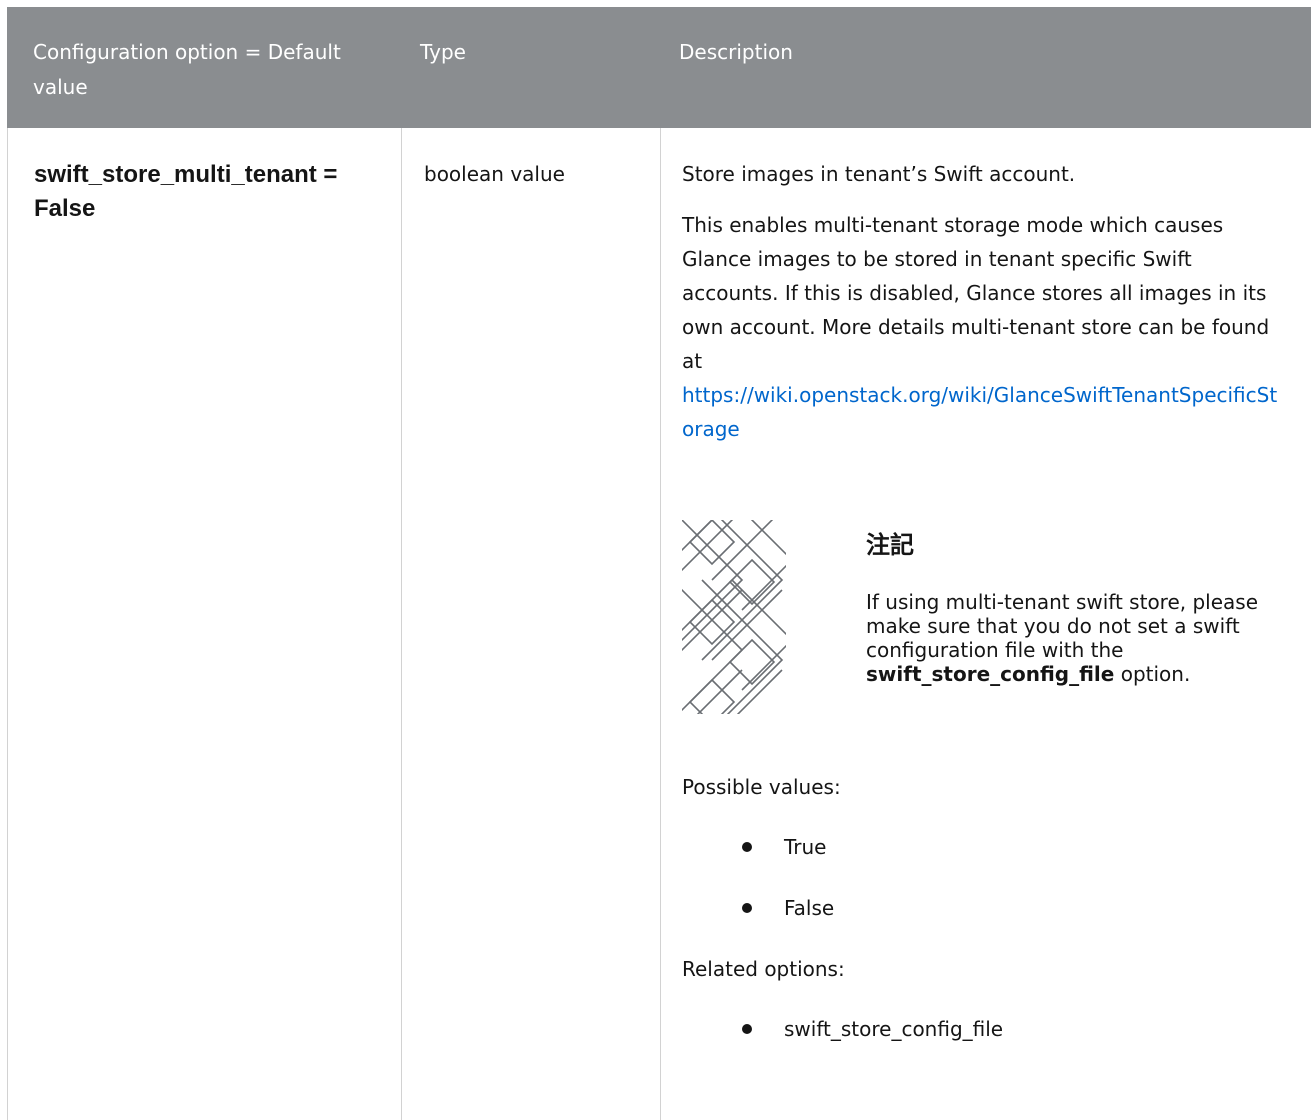 The width and height of the screenshot is (1311, 1120). What do you see at coordinates (494, 174) in the screenshot?
I see `type-cell: boolean value` at bounding box center [494, 174].